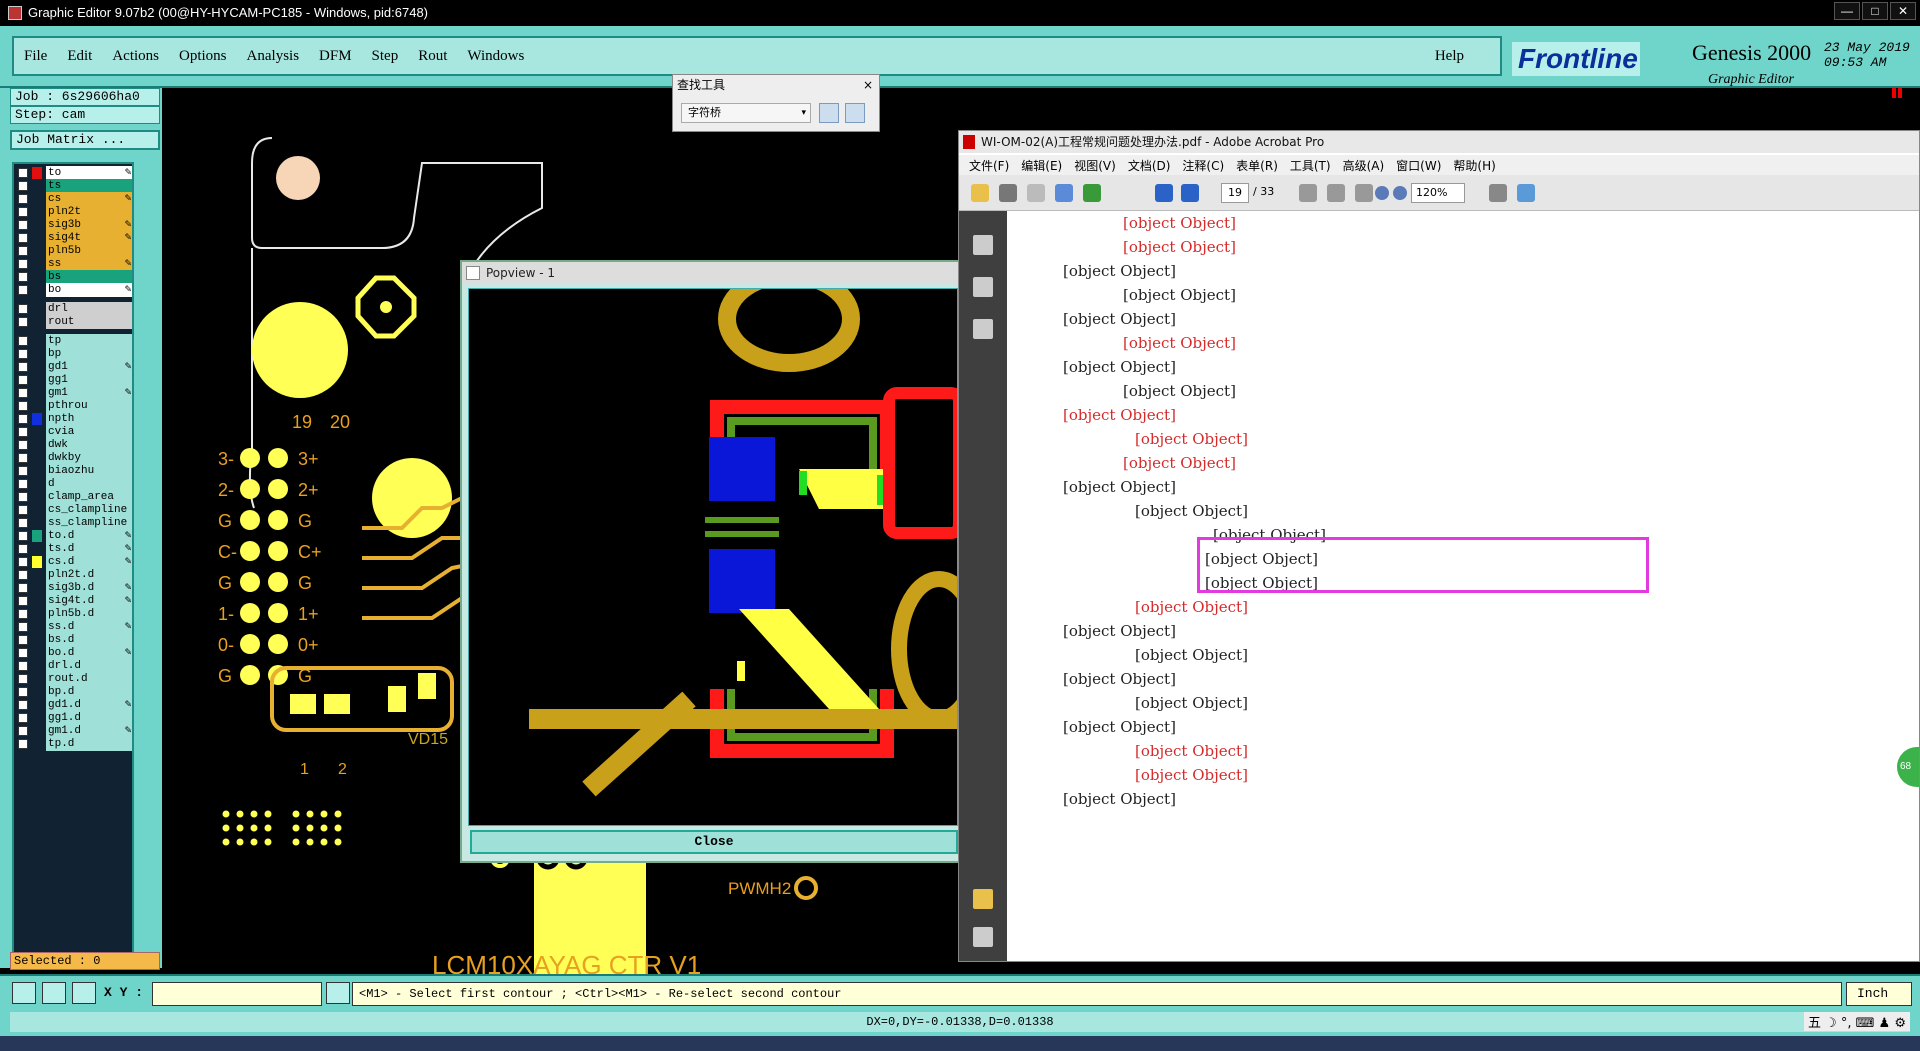 The height and width of the screenshot is (1051, 1920). I want to click on layer-name: bs, so click(89, 277).